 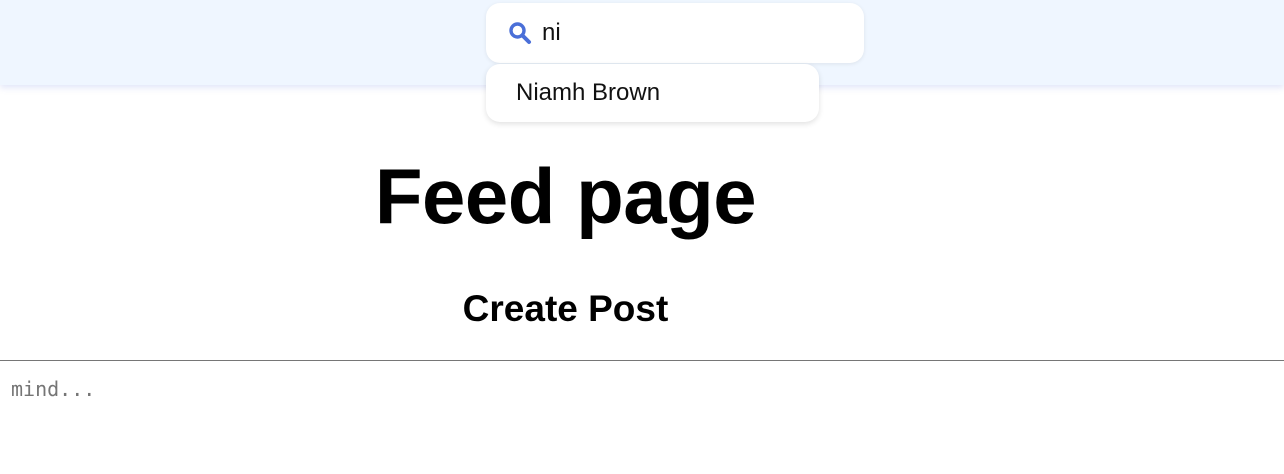 What do you see at coordinates (520, 33) in the screenshot?
I see `search-icon` at bounding box center [520, 33].